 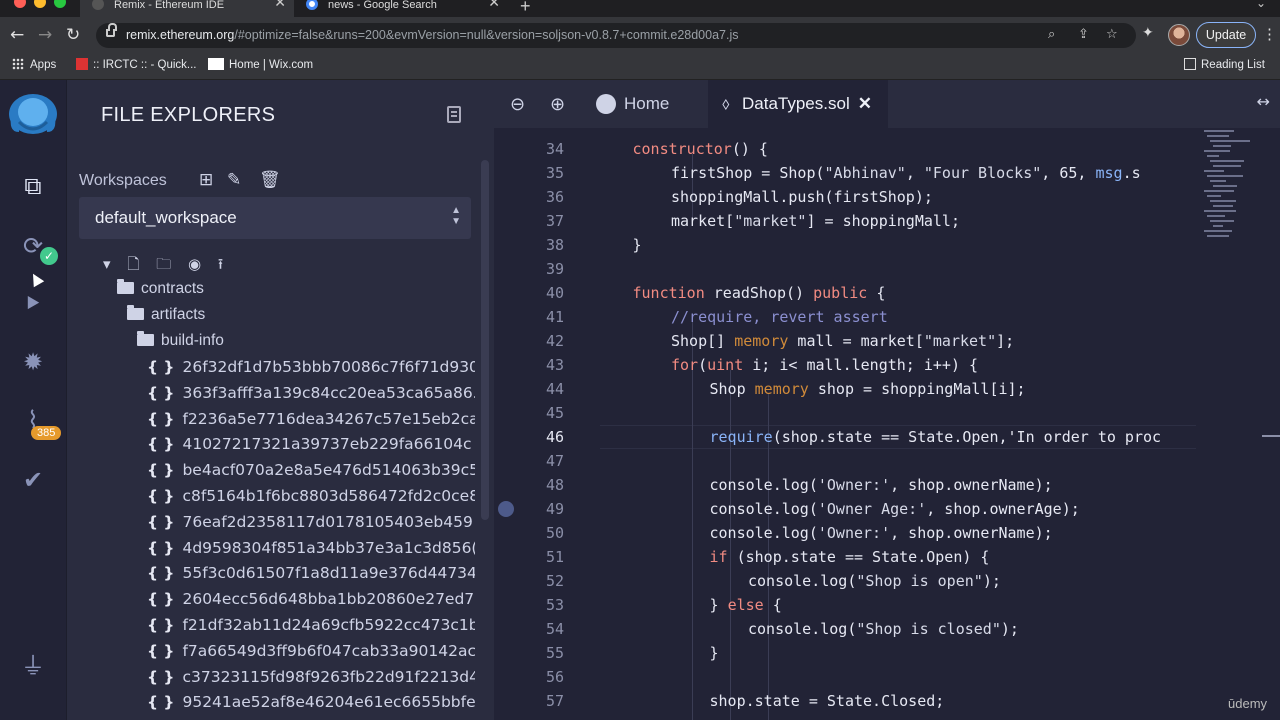 I want to click on window-close-dot, so click(x=20, y=4).